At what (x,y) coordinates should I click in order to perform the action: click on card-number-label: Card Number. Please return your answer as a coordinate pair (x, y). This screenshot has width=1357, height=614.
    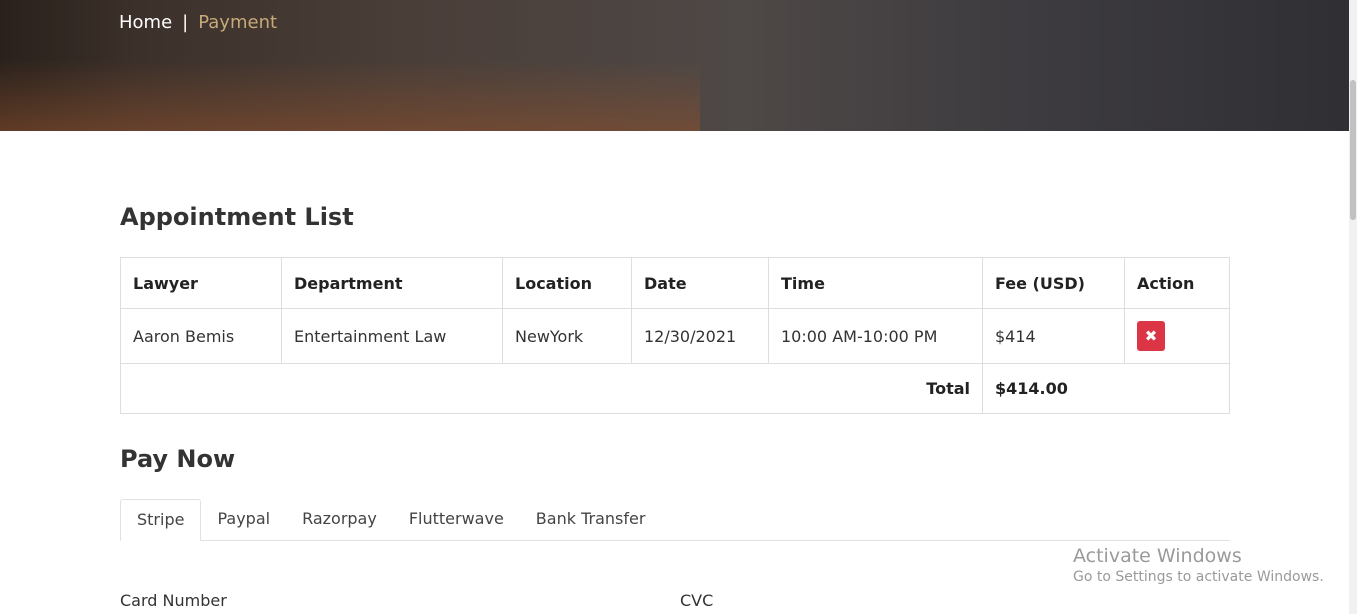
    Looking at the image, I should click on (173, 600).